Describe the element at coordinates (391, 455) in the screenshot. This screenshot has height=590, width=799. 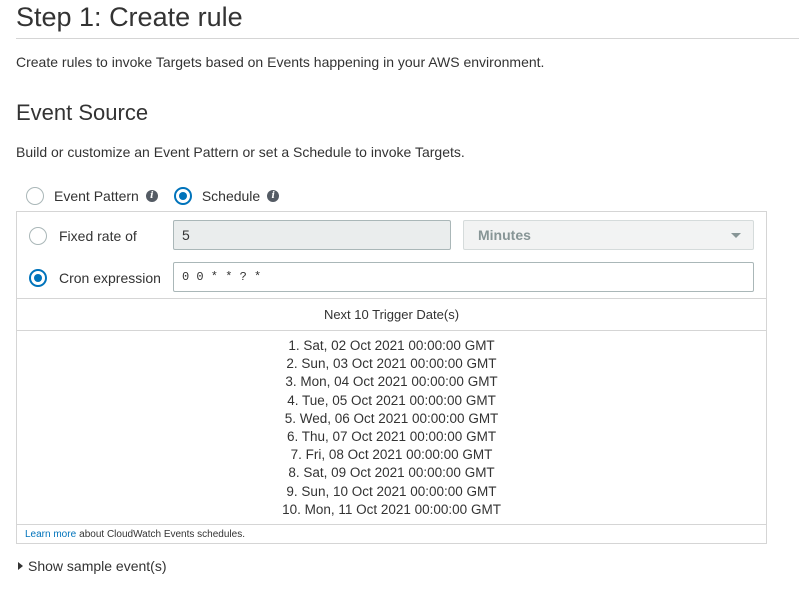
I see `trigger-date: 7. Fri, 08 Oct 2021 00:00:00 GMT` at that location.